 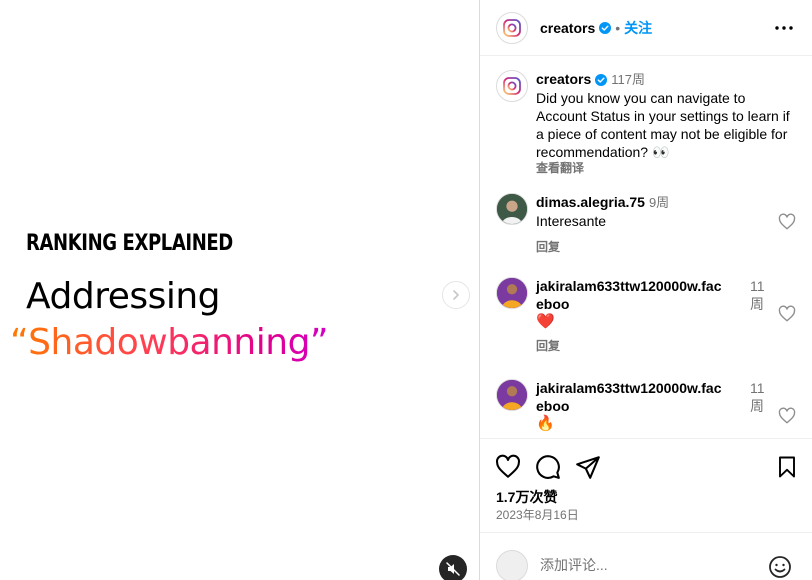 I want to click on post-kicker: RANKING EXPLAINED, so click(x=129, y=243).